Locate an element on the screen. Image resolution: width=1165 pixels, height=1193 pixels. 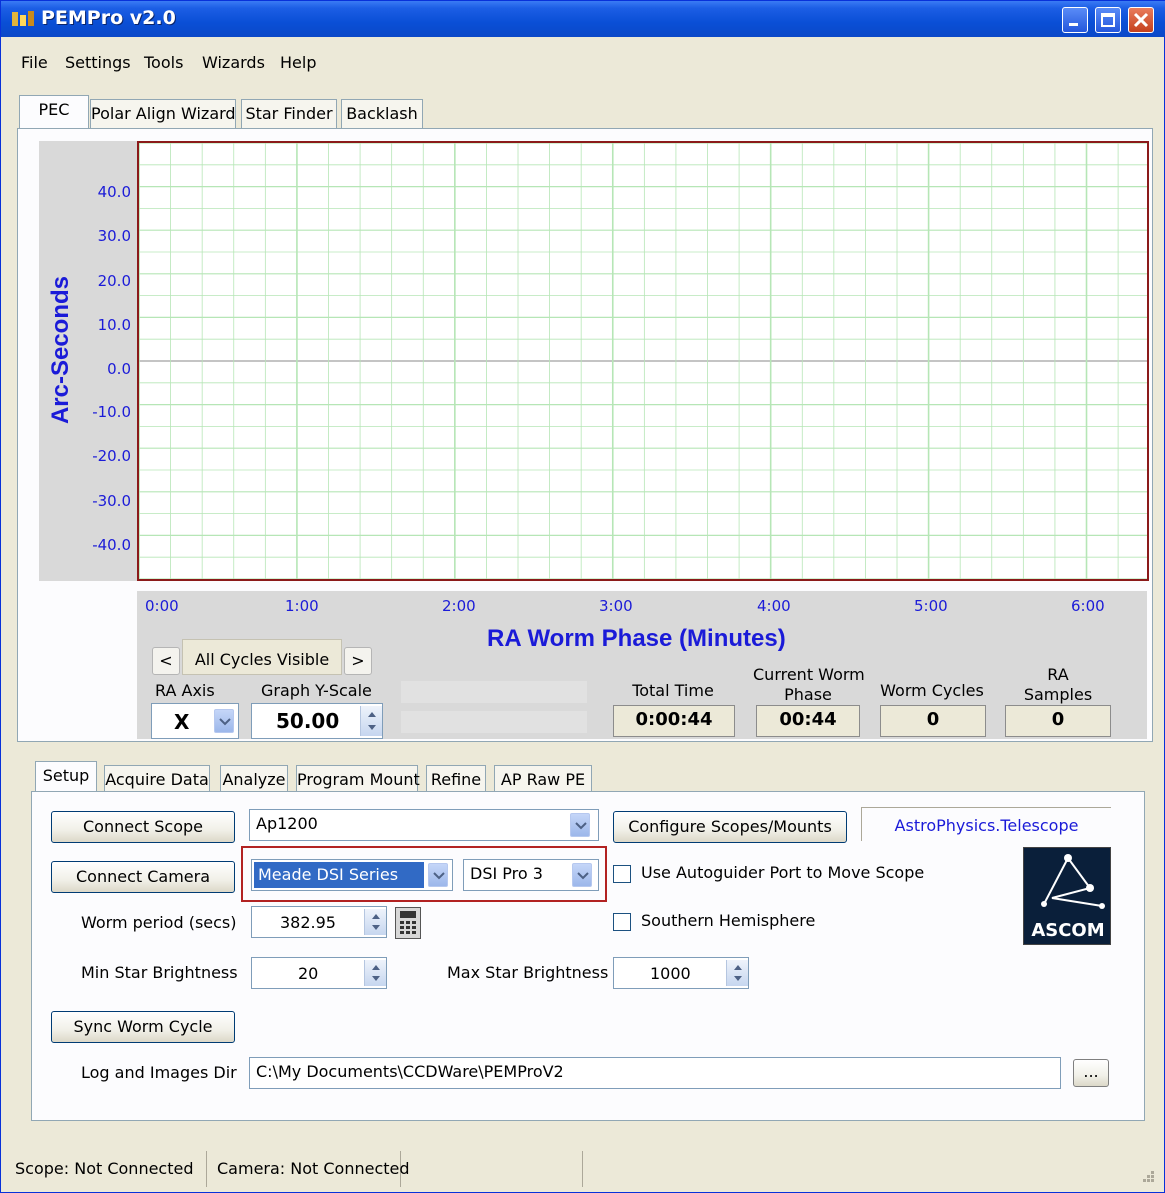
max-star-spinner: 1000 is located at coordinates (681, 973).